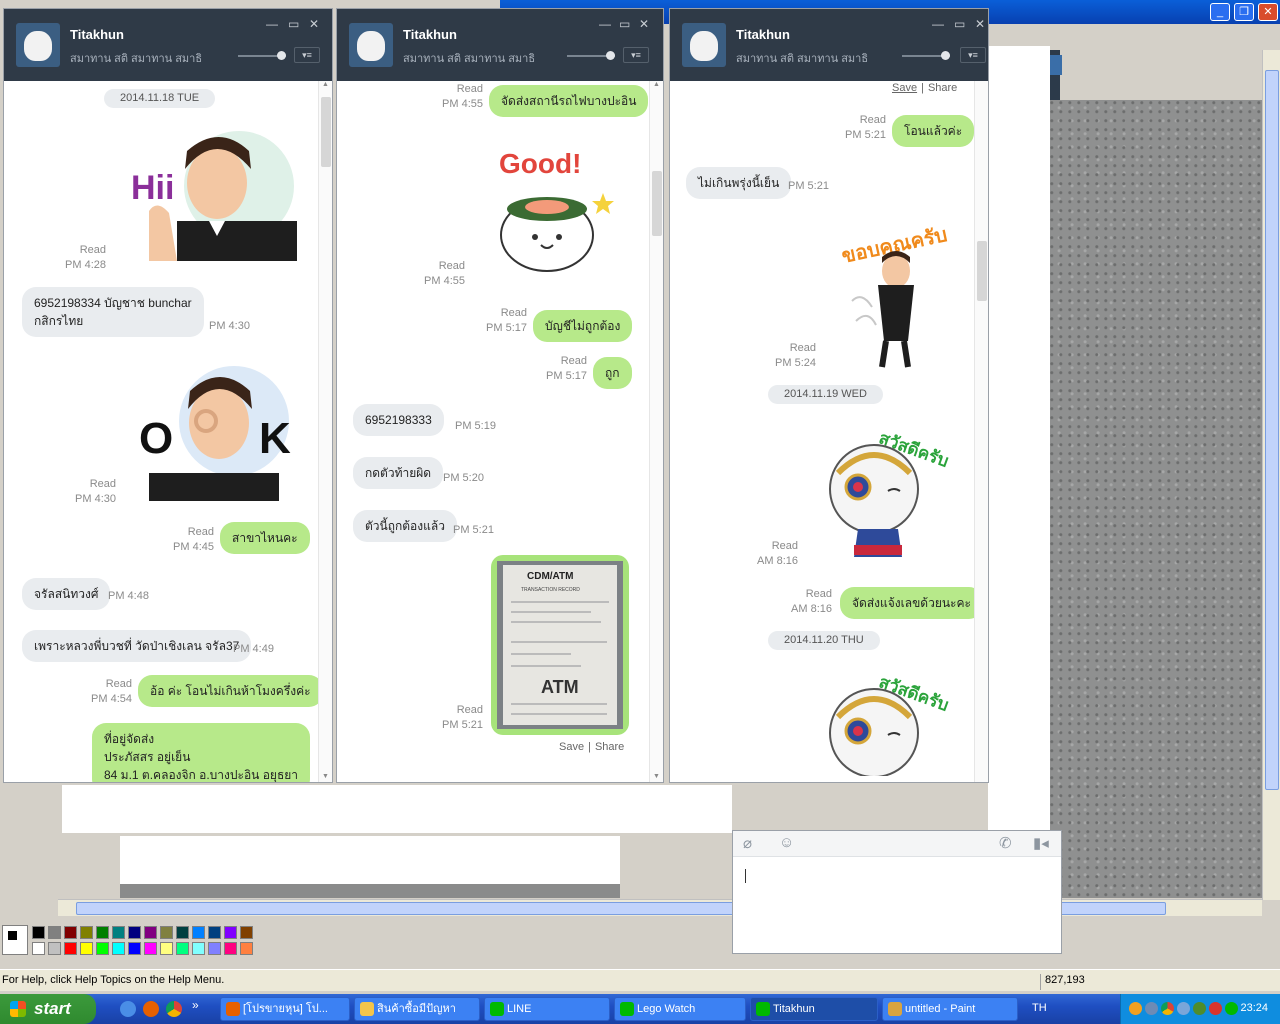 Image resolution: width=1280 pixels, height=1024 pixels. Describe the element at coordinates (216, 431) in the screenshot. I see `sticker-ok: O K` at that location.